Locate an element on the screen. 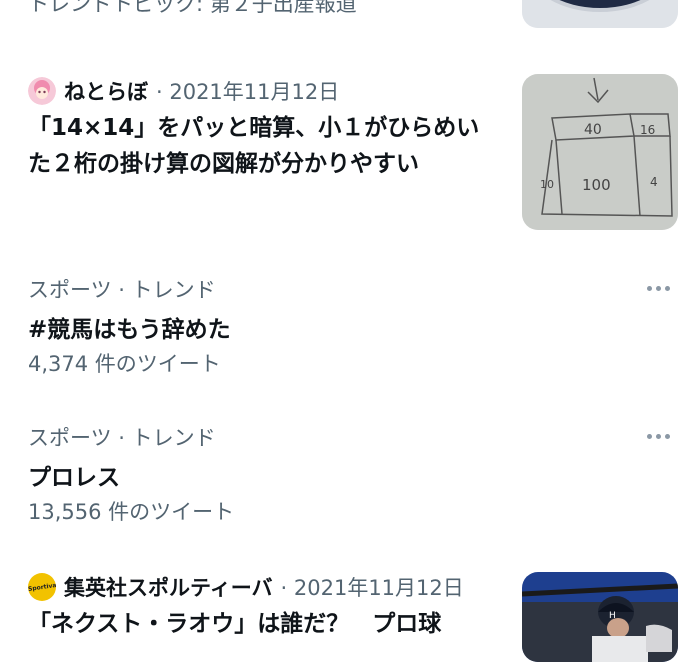  news-headline: 「14×14」をパッと暗算、小１がひらめいた２桁の掛け算の図解が分かりやすい is located at coordinates (259, 146).